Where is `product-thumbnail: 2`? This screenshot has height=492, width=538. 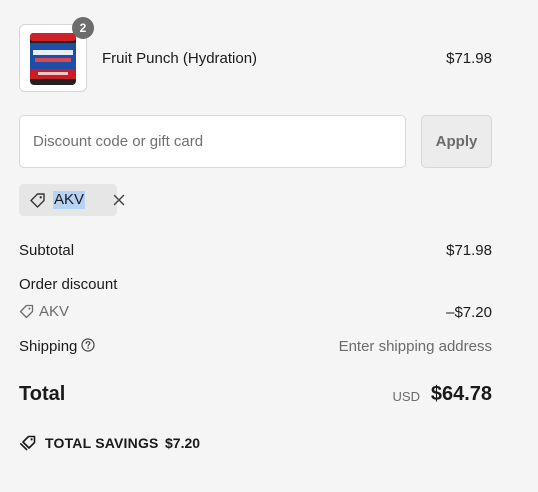 product-thumbnail: 2 is located at coordinates (56, 54).